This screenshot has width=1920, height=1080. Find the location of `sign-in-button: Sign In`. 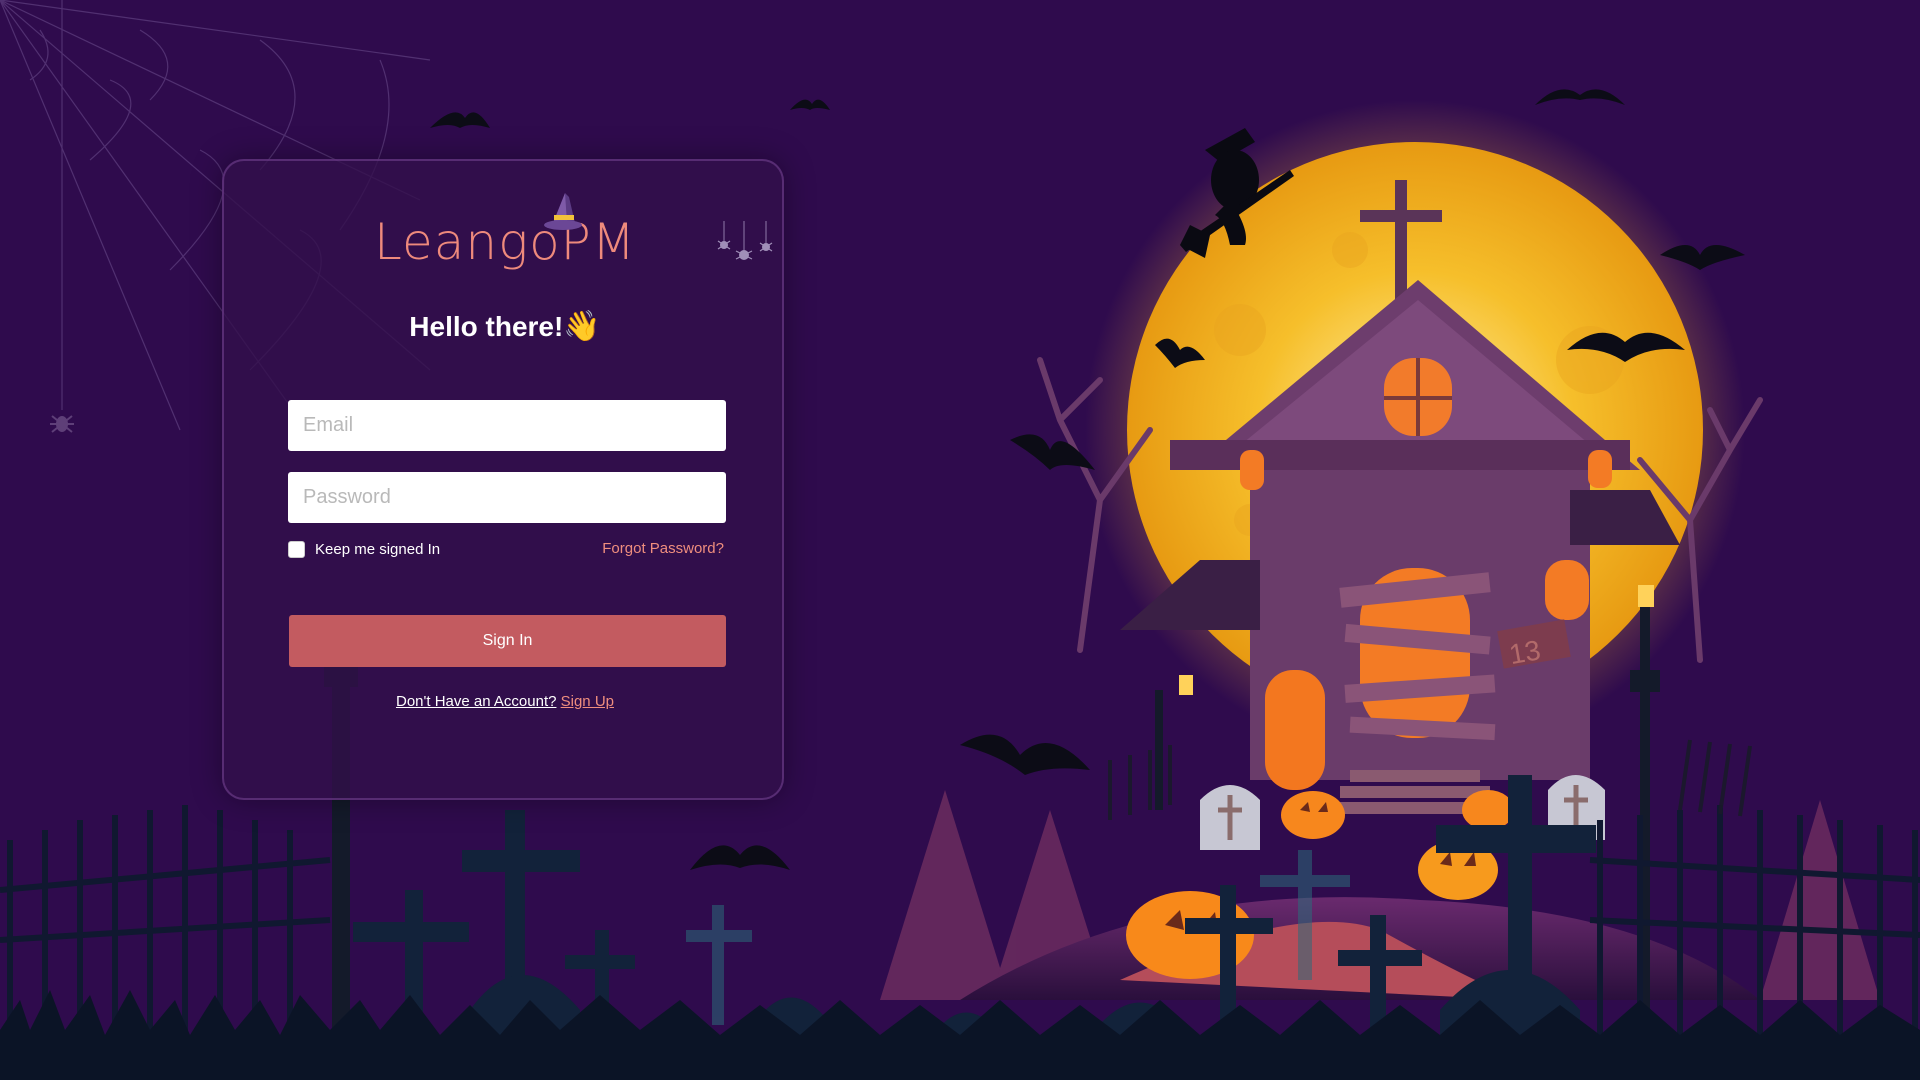

sign-in-button: Sign In is located at coordinates (507, 641).